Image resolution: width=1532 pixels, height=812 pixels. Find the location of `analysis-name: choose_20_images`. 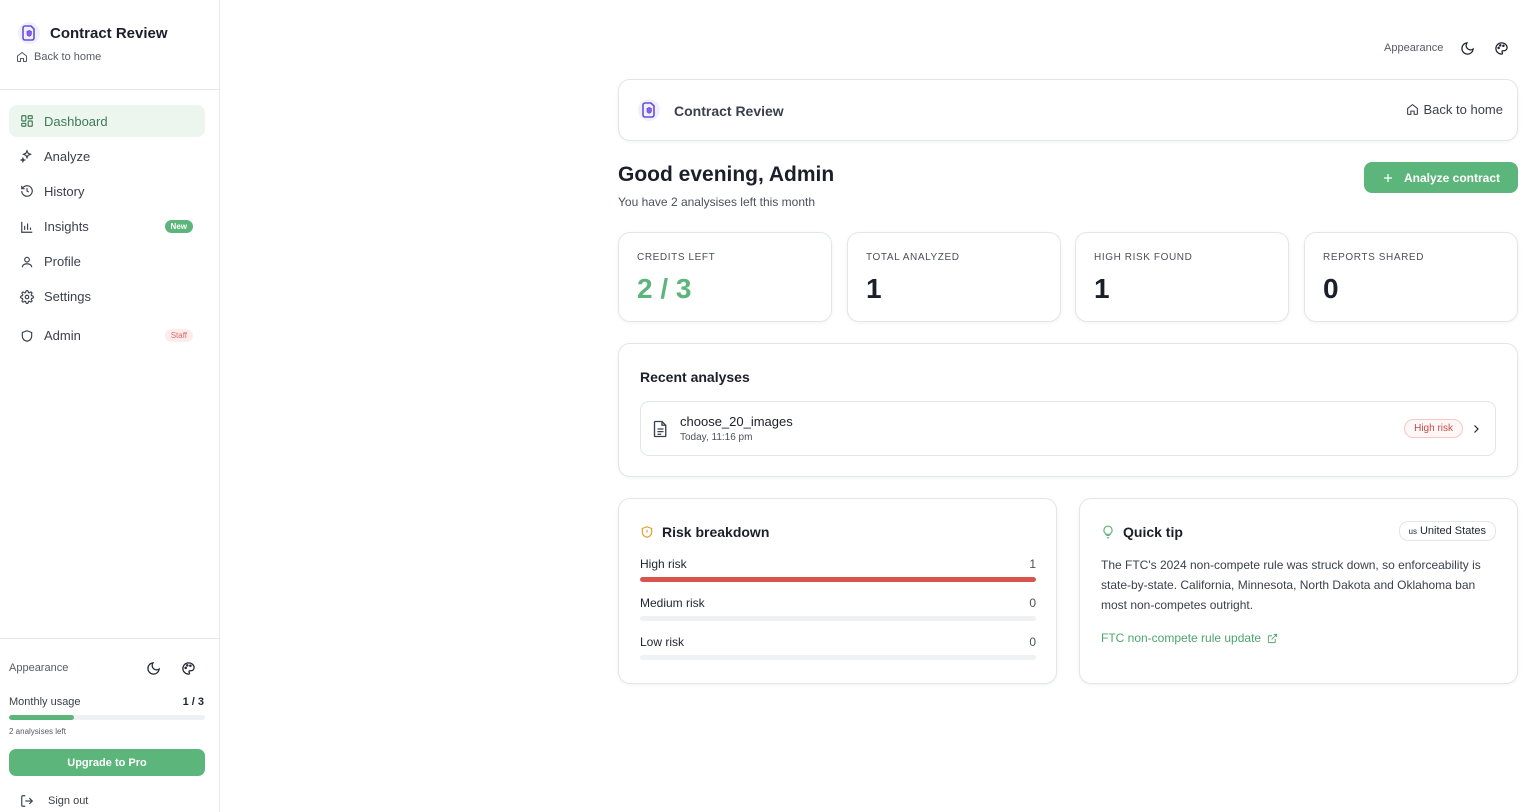

analysis-name: choose_20_images is located at coordinates (736, 421).